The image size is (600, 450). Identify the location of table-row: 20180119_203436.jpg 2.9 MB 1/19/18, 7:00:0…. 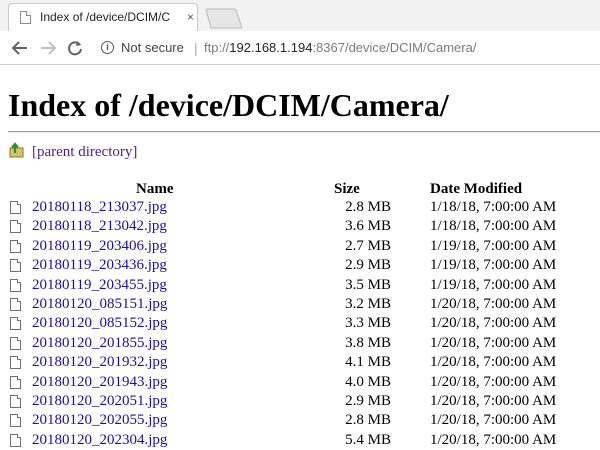
(300, 265).